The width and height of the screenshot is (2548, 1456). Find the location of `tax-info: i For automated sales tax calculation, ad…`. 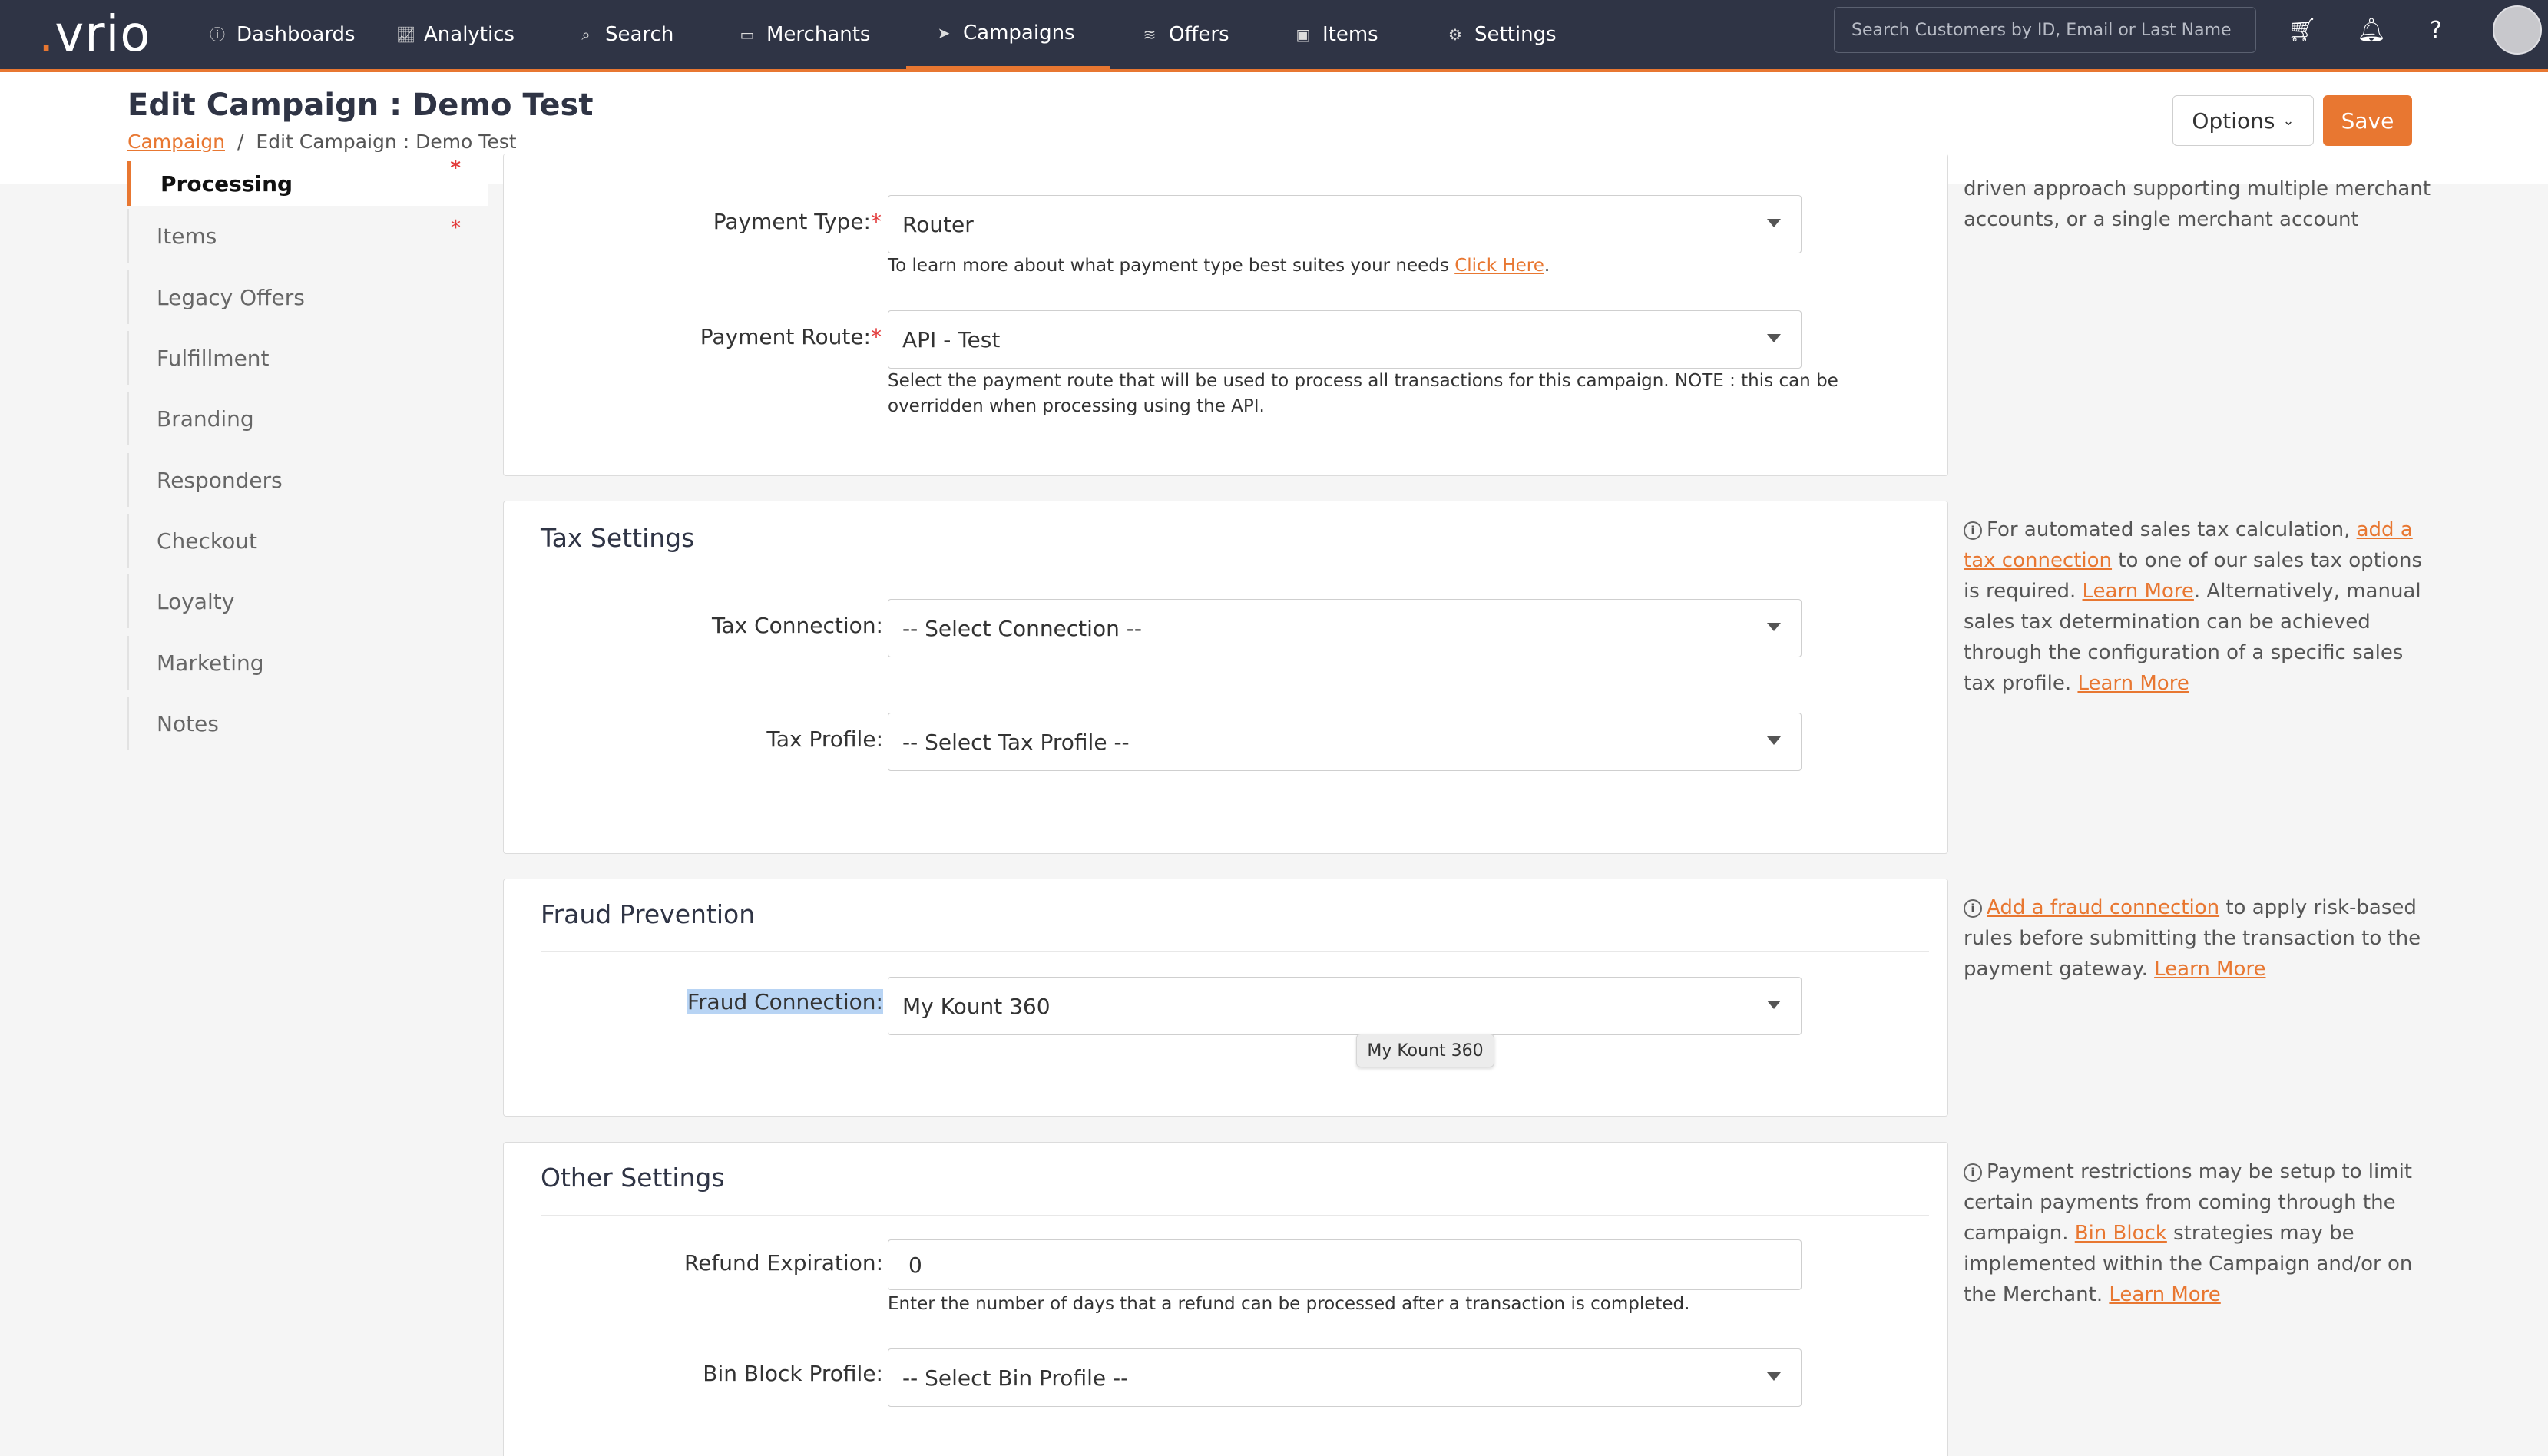

tax-info: i For automated sales tax calculation, ad… is located at coordinates (2193, 606).